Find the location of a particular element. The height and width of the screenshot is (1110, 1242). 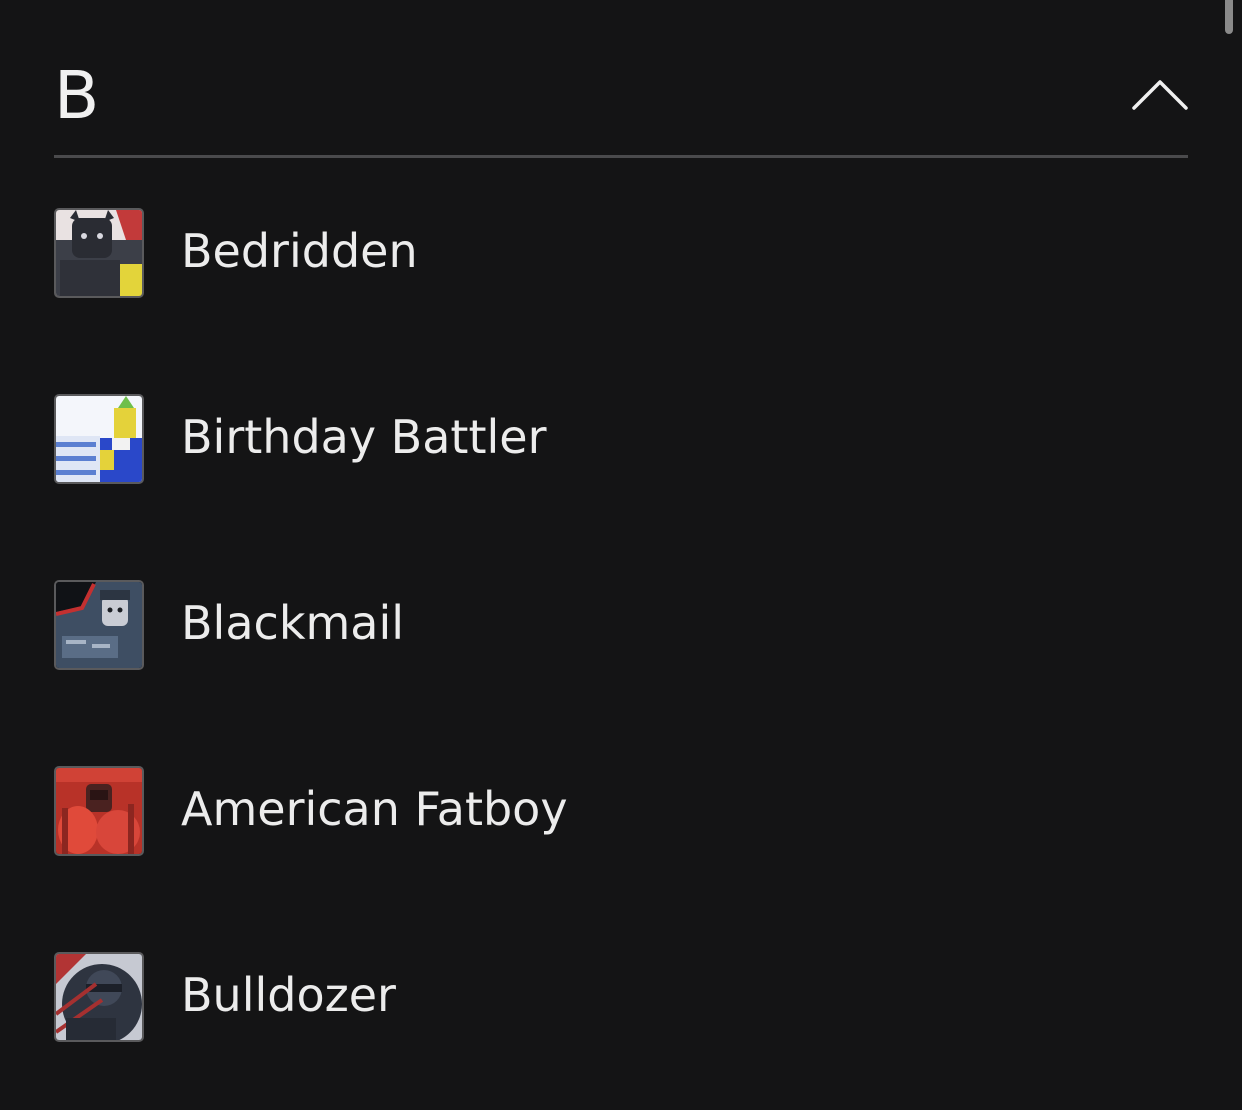

item-label: Bedridden is located at coordinates (299, 251).